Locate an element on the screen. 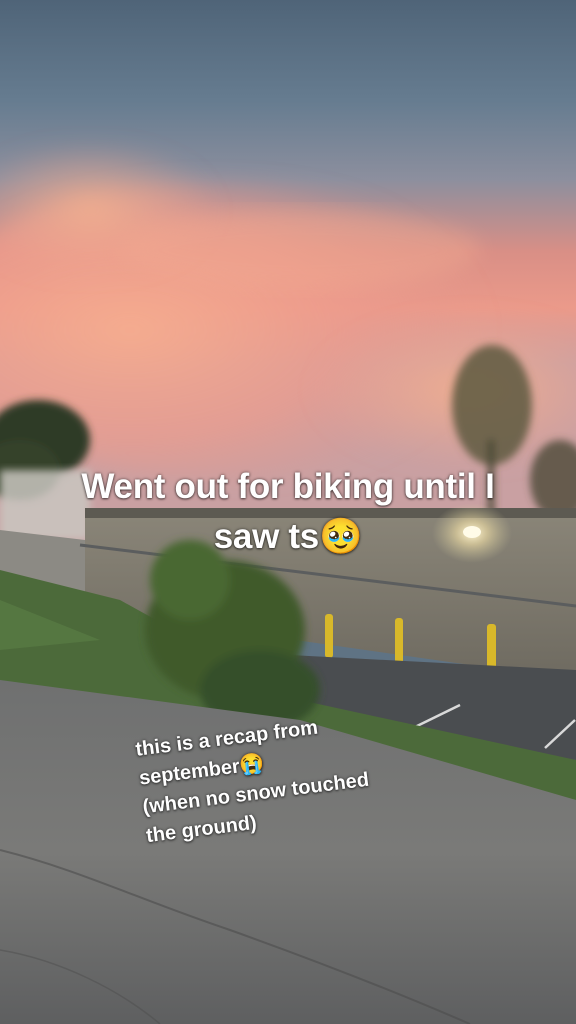 The height and width of the screenshot is (1024, 576). main-caption: Went out for biking until I saw ts🥹 is located at coordinates (288, 512).